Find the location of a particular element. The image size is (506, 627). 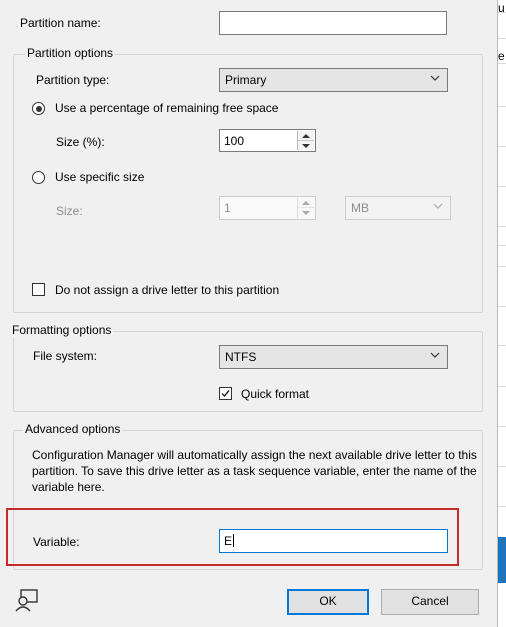

file-system-label: File system: is located at coordinates (65, 356).